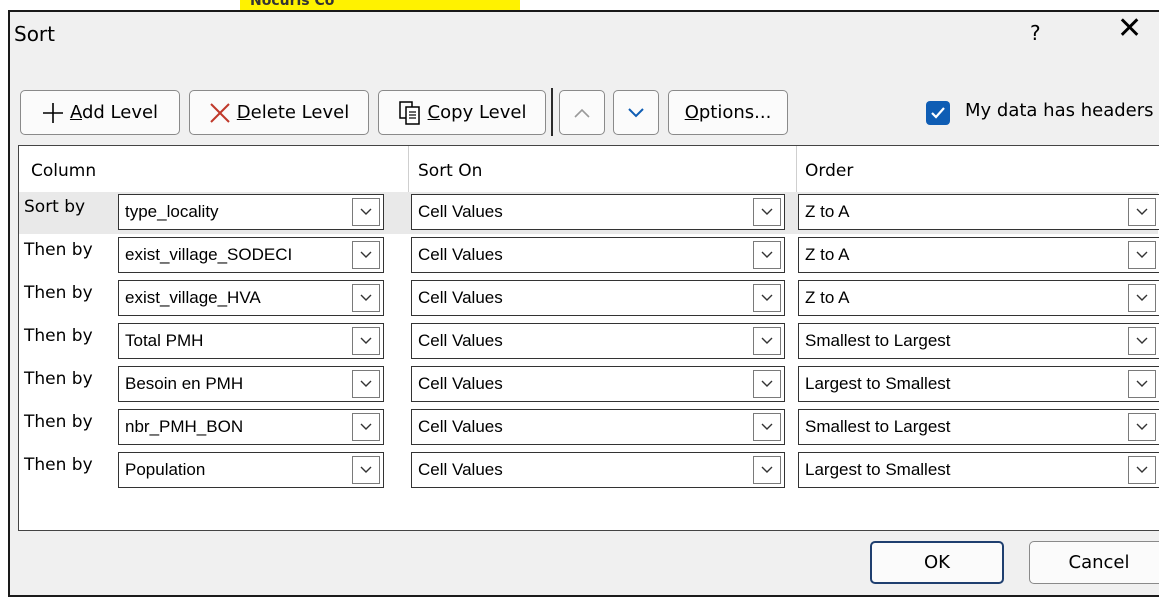 The height and width of the screenshot is (599, 1159). What do you see at coordinates (292, 4) in the screenshot?
I see `background-text: Nocuris Co` at bounding box center [292, 4].